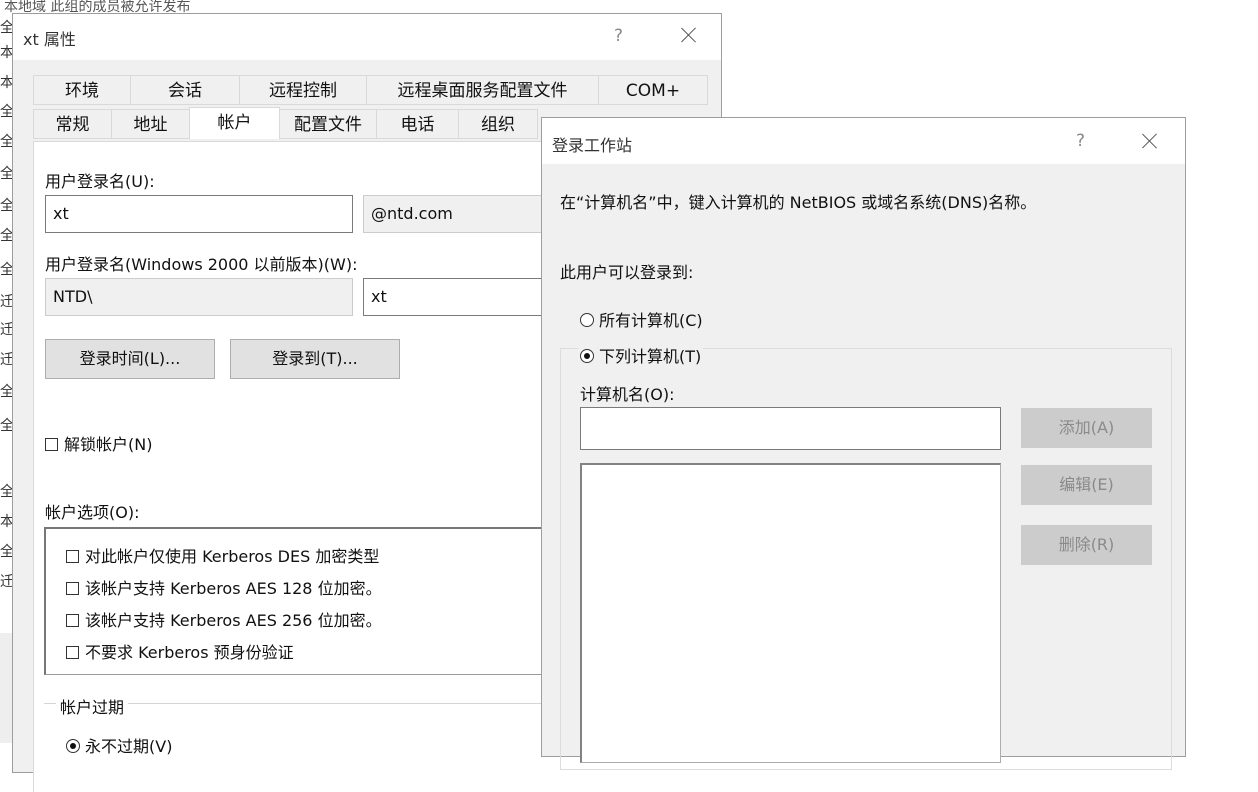 The image size is (1258, 792). Describe the element at coordinates (51, 444) in the screenshot. I see `unlock-checkbox-box` at that location.